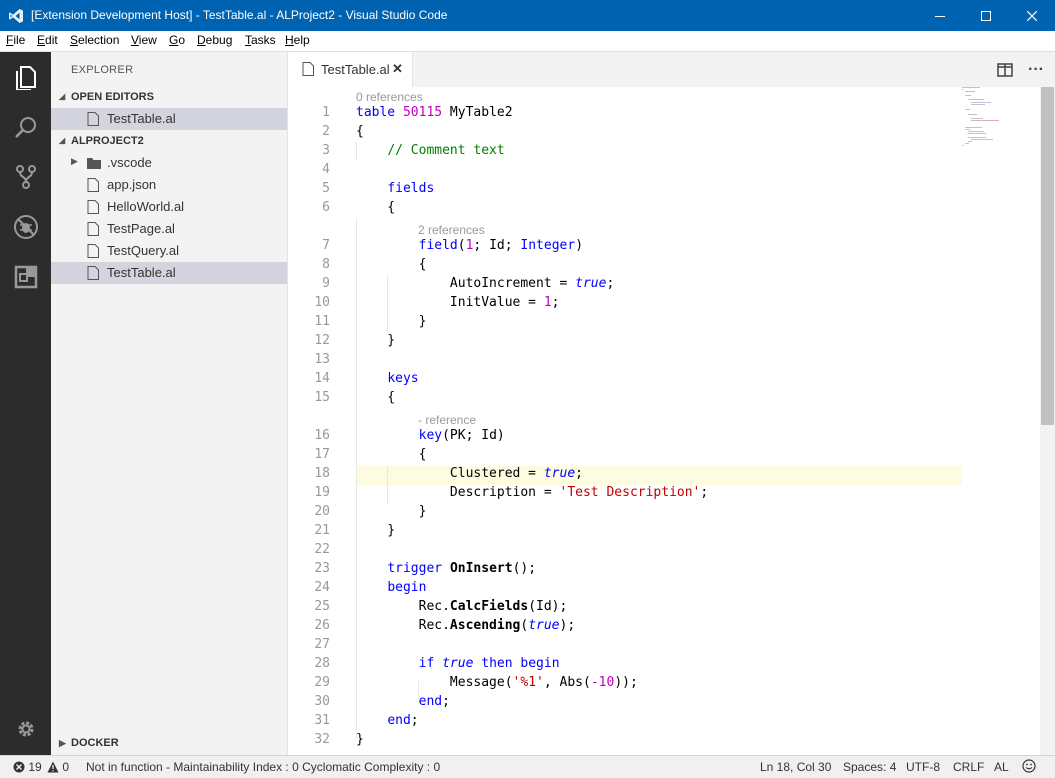  Describe the element at coordinates (451, 230) in the screenshot. I see `code-lens-references: 2 references` at that location.